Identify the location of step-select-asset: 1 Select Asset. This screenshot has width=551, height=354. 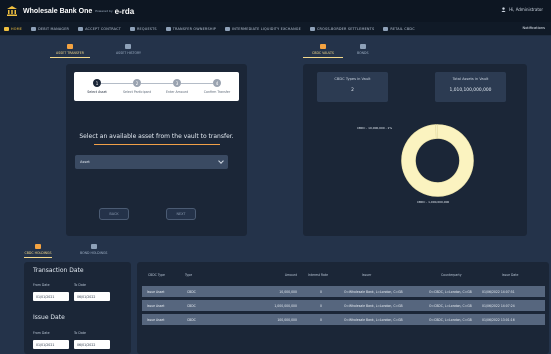
(97, 86).